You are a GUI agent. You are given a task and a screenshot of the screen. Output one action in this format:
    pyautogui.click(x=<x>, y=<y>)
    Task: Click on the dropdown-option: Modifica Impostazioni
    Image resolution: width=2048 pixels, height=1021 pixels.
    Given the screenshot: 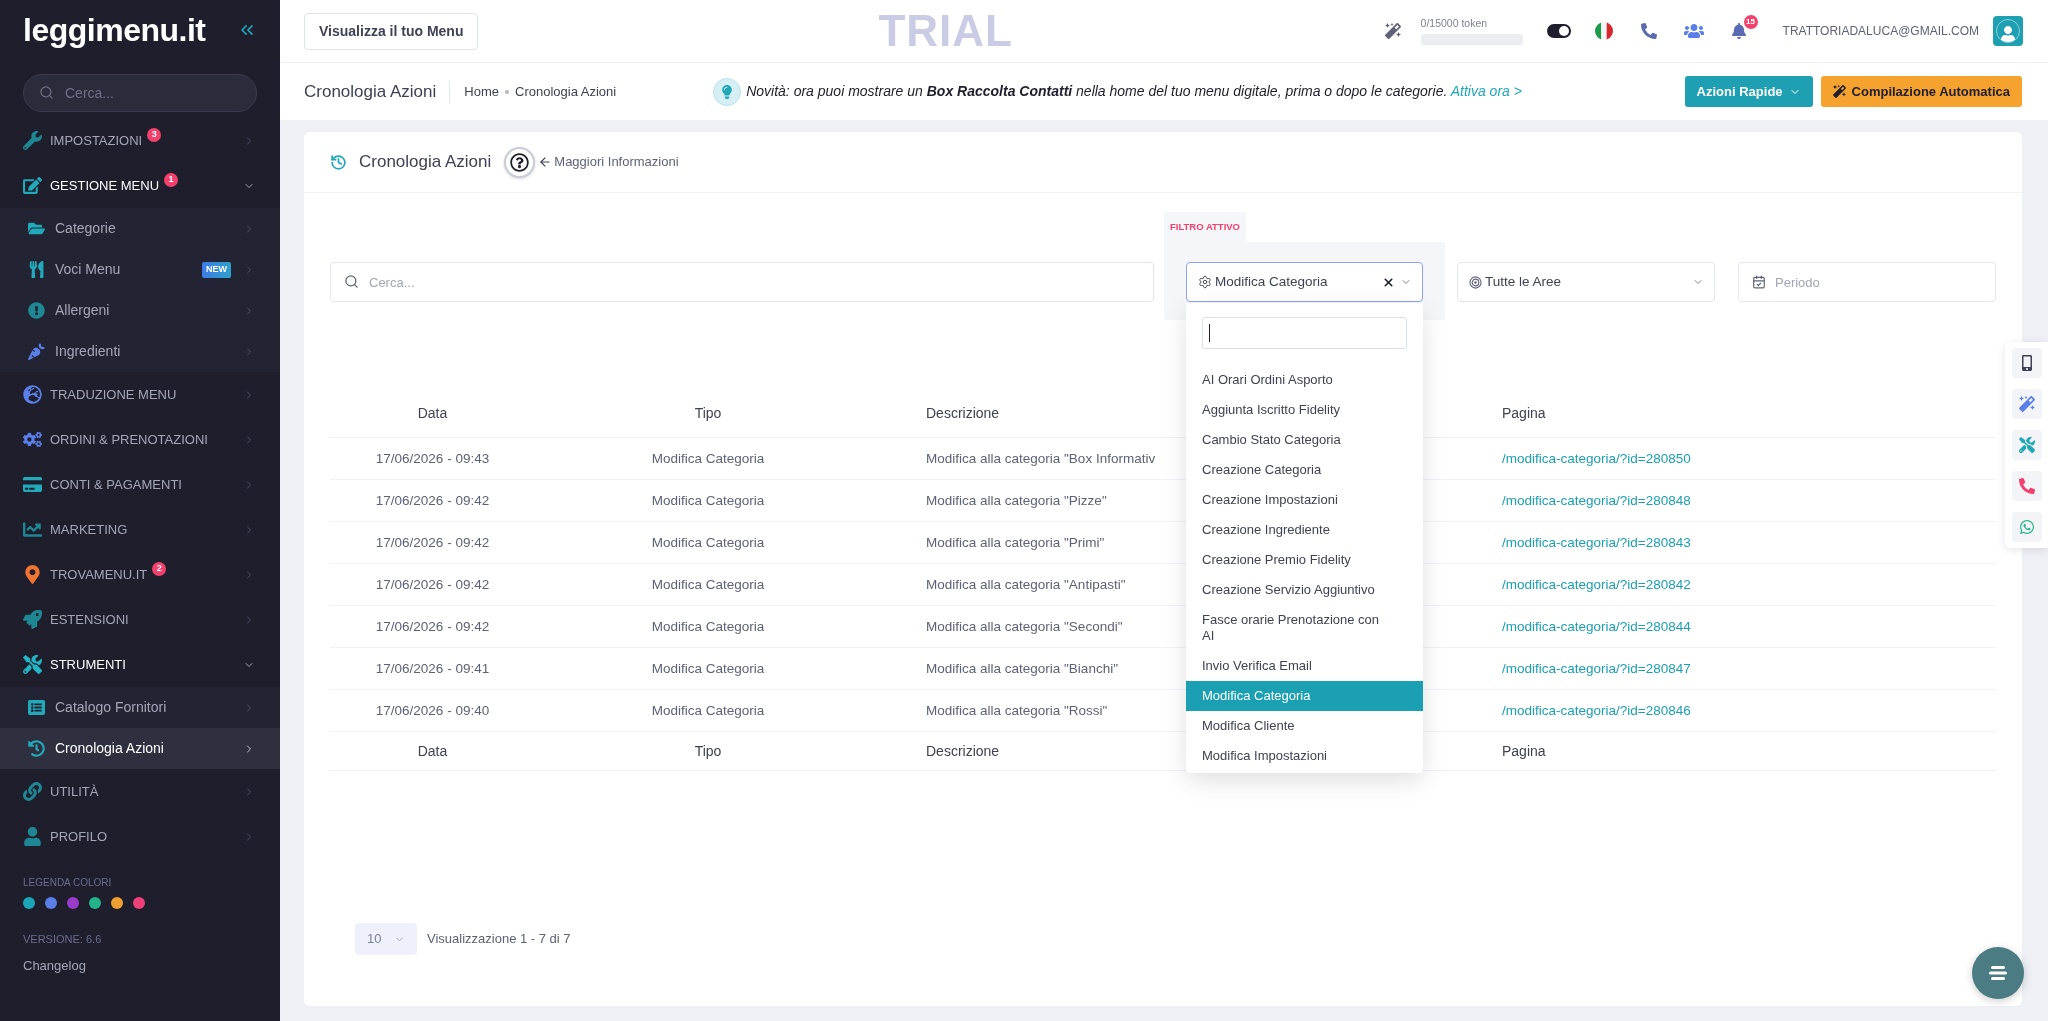 What is the action you would take?
    pyautogui.click(x=1304, y=756)
    